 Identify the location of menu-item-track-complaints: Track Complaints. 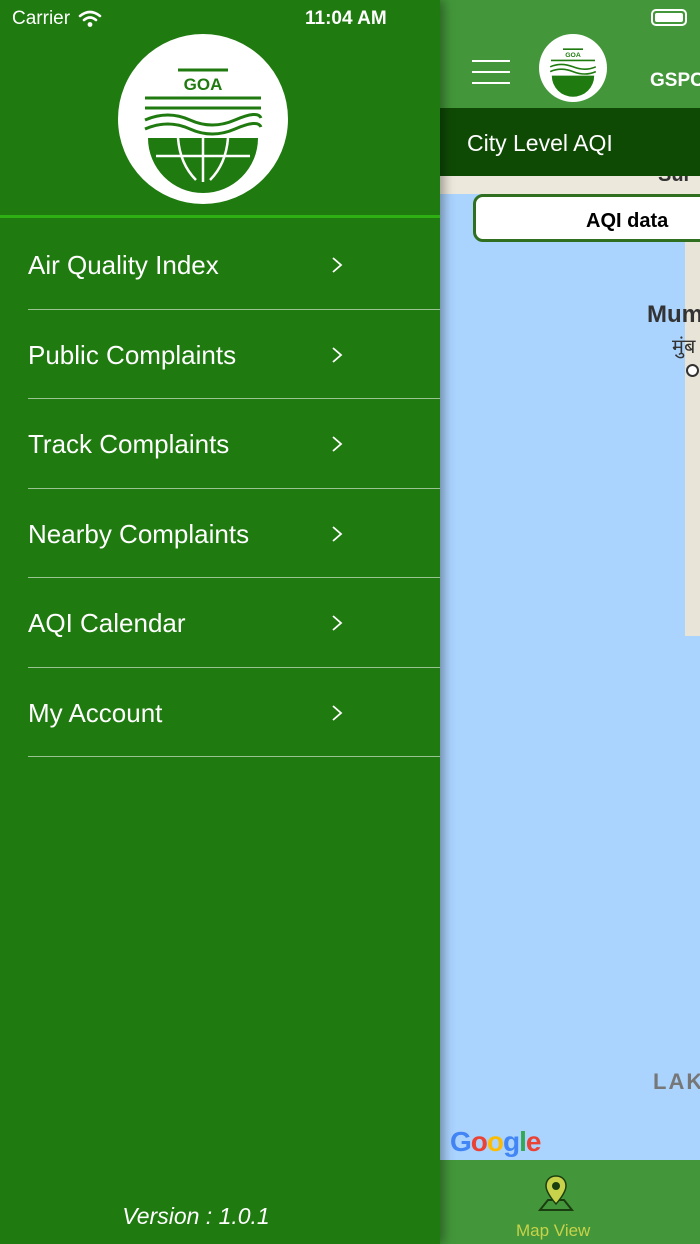
(234, 444).